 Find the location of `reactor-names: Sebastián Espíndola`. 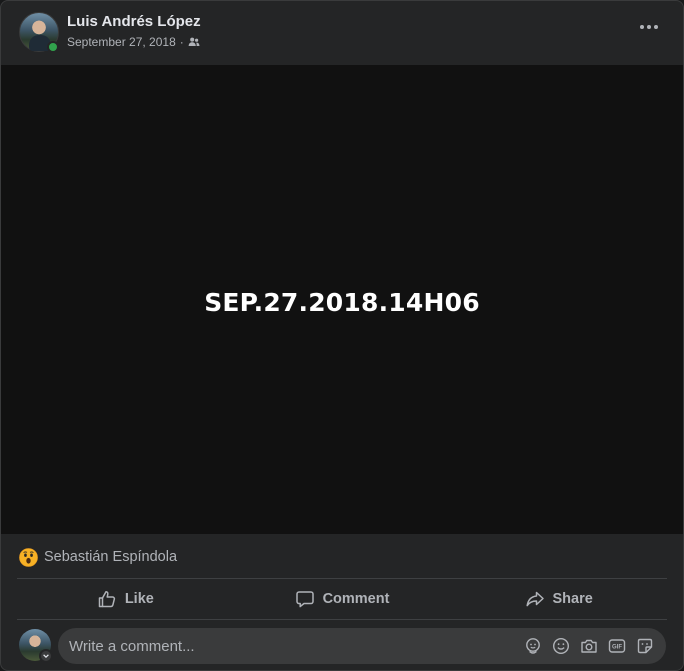

reactor-names: Sebastián Espíndola is located at coordinates (110, 557).